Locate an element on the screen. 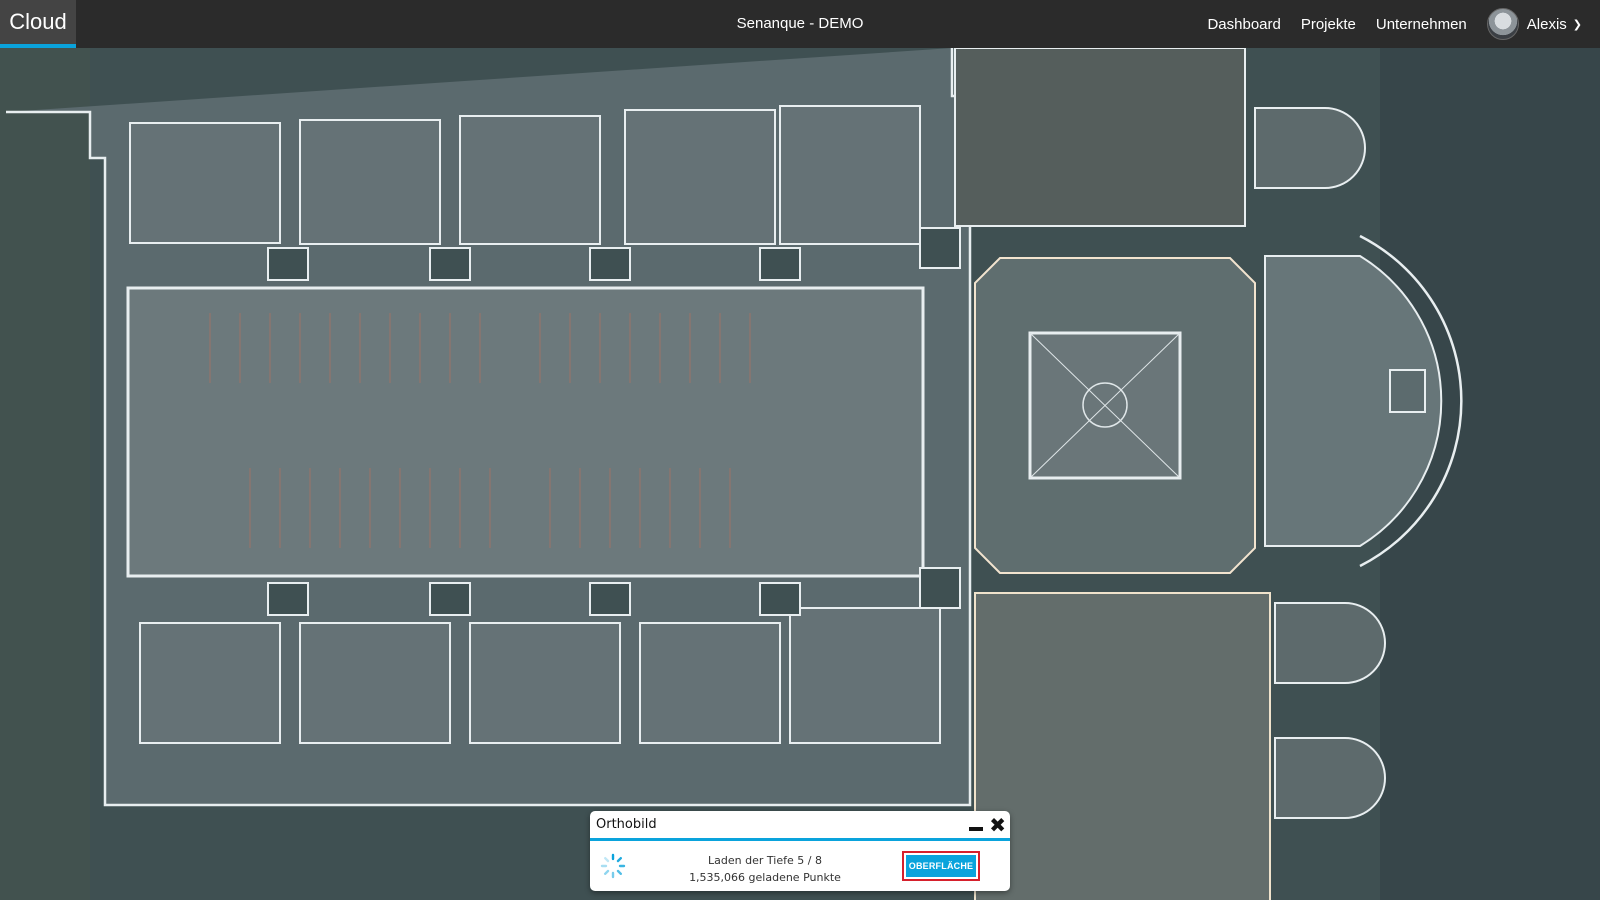 Image resolution: width=1600 pixels, height=900 pixels. points-status: 1,535,066 geladene Punkte is located at coordinates (765, 877).